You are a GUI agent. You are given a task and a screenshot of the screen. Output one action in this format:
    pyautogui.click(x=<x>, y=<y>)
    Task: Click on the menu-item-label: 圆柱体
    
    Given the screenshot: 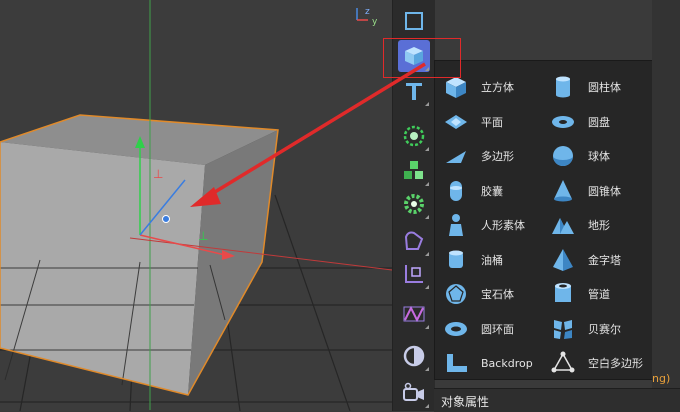 What is the action you would take?
    pyautogui.click(x=604, y=87)
    